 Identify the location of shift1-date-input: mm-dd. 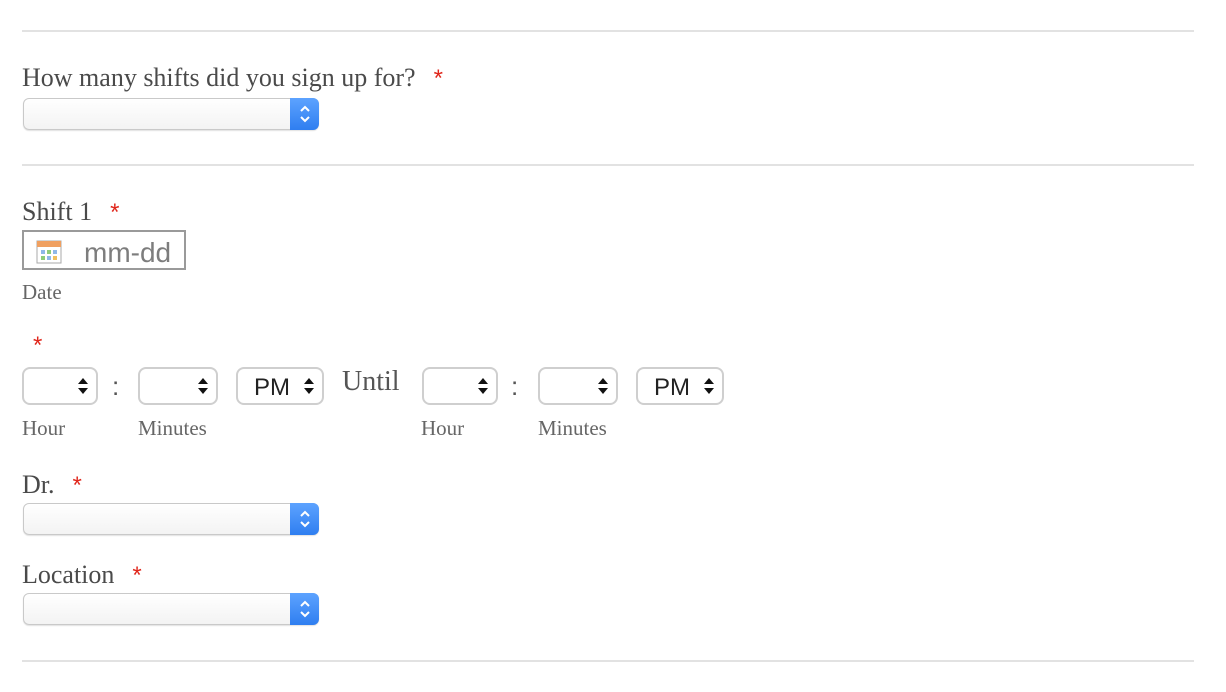
(104, 250).